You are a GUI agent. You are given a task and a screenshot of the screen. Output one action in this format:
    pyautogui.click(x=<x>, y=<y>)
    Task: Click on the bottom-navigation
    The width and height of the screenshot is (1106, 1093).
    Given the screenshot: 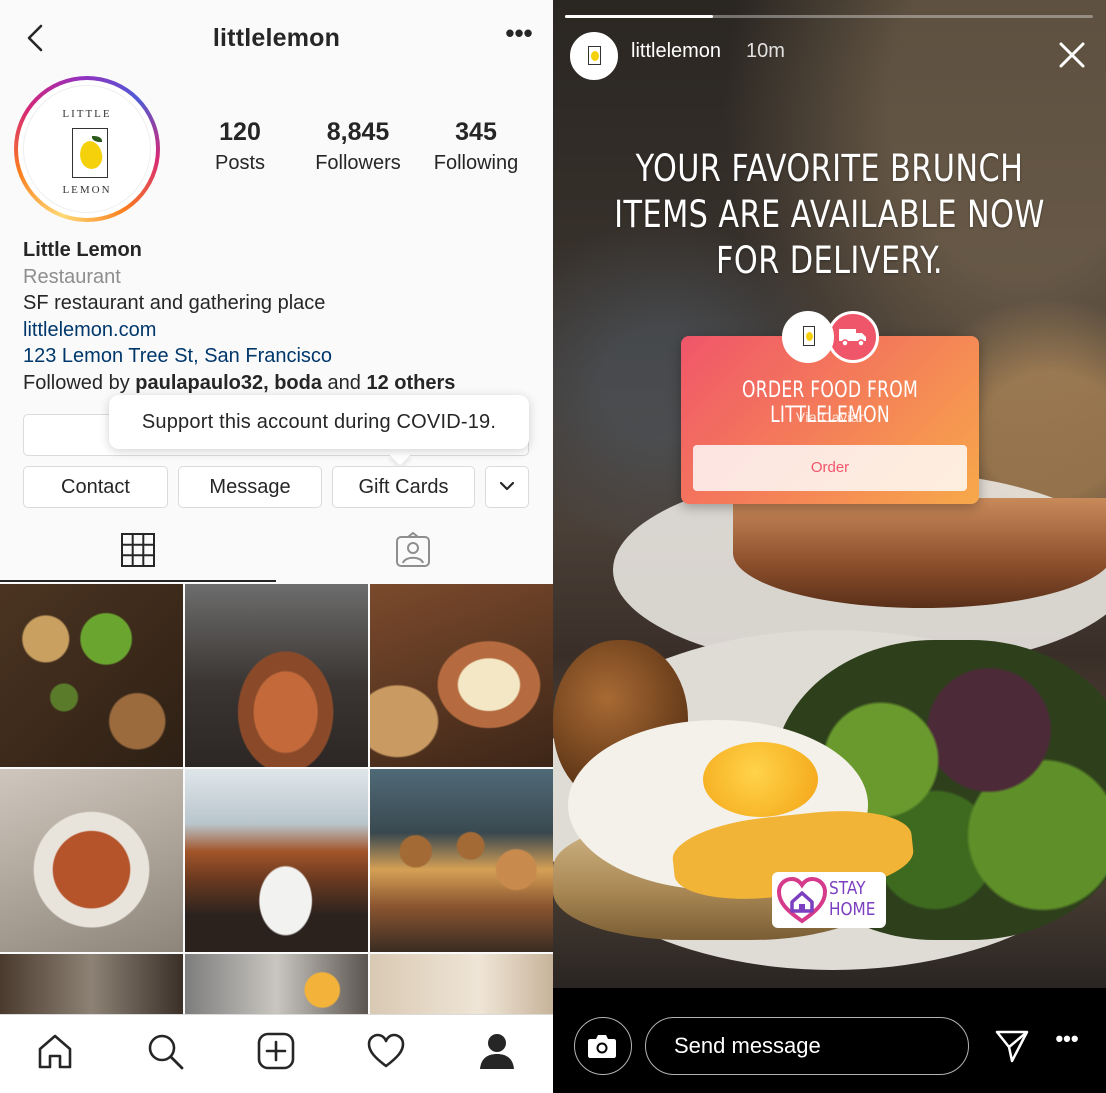 What is the action you would take?
    pyautogui.click(x=276, y=1053)
    